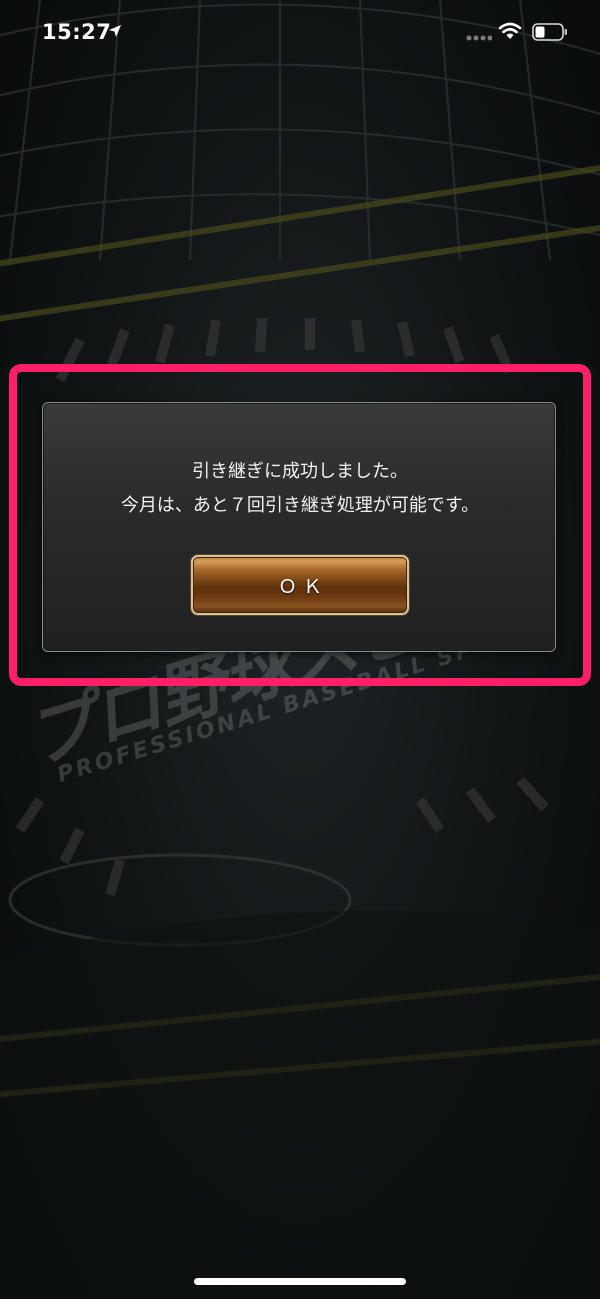 Image resolution: width=600 pixels, height=1299 pixels. I want to click on message-line-success: 引き継ぎに成功しました。, so click(300, 471).